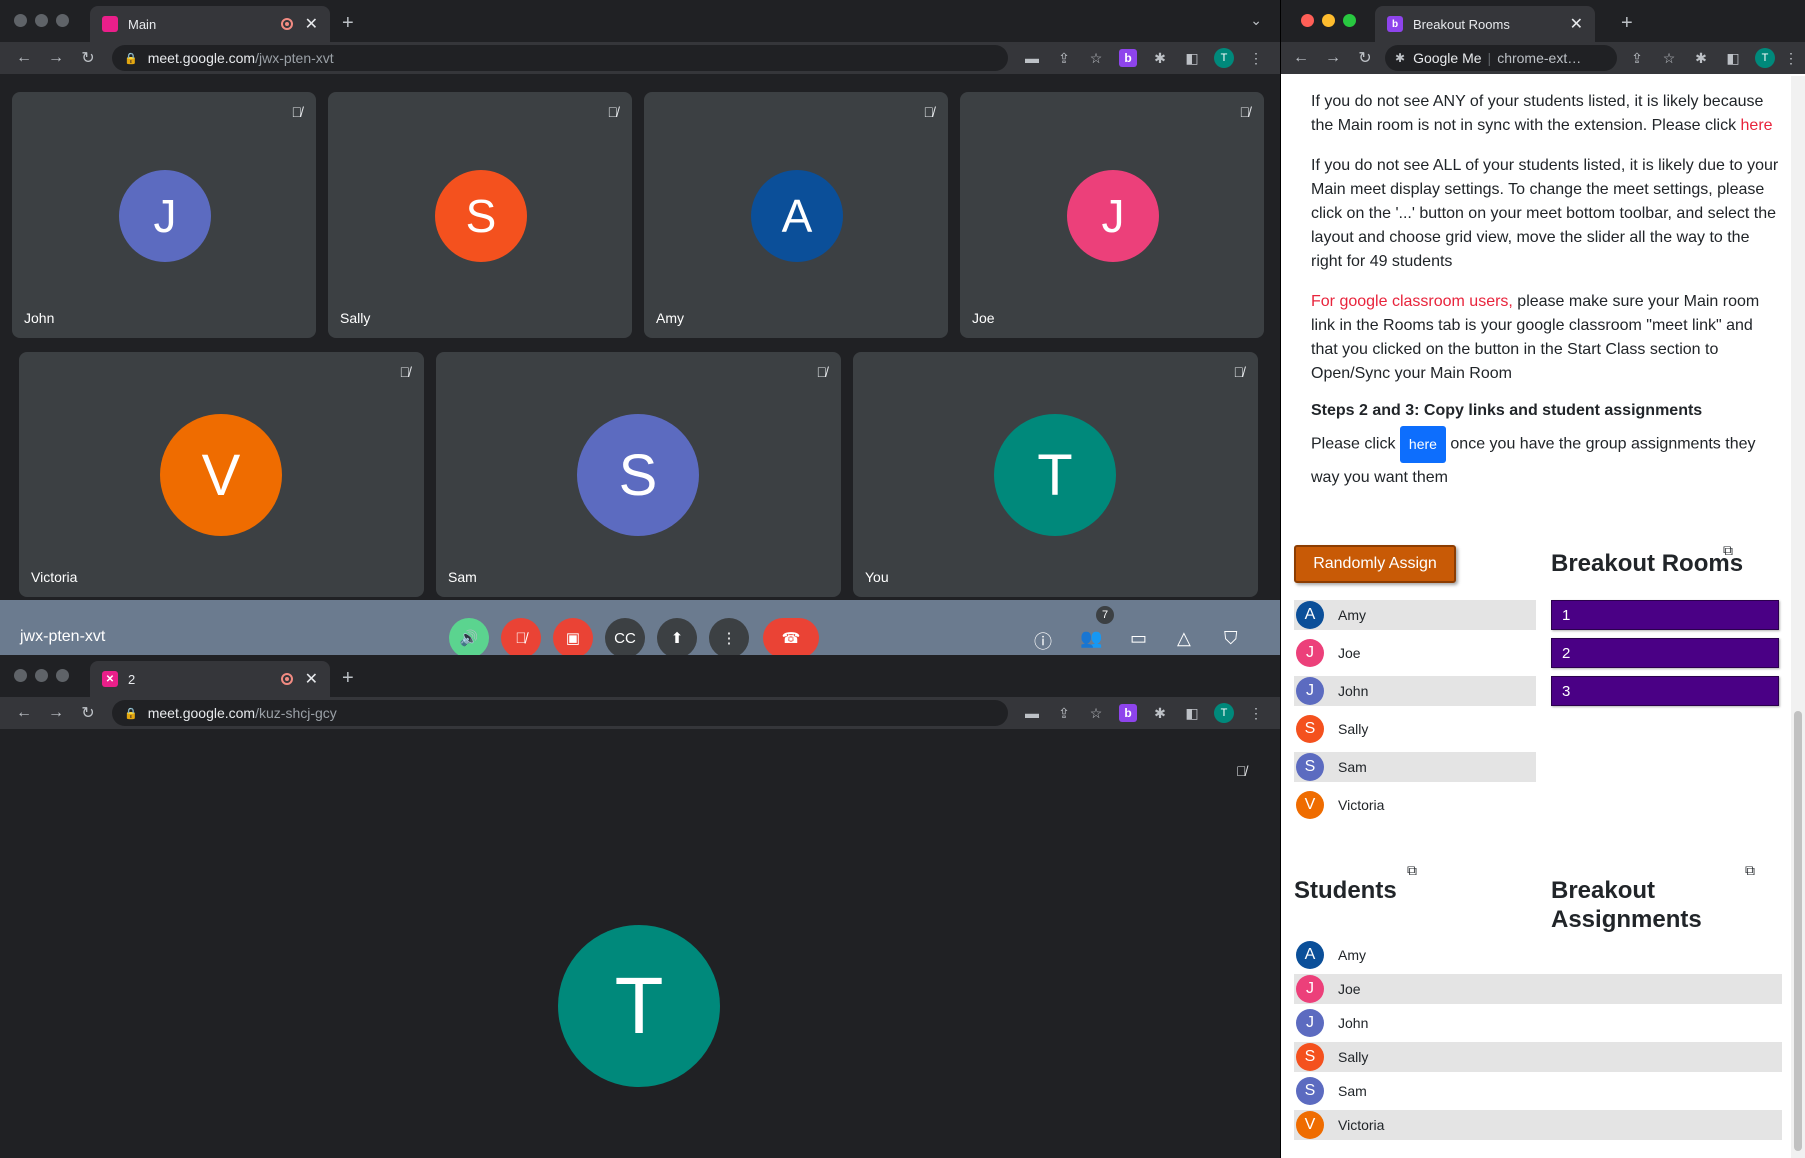 The image size is (1805, 1158). What do you see at coordinates (1043, 641) in the screenshot?
I see `info-icon: ⓘ` at bounding box center [1043, 641].